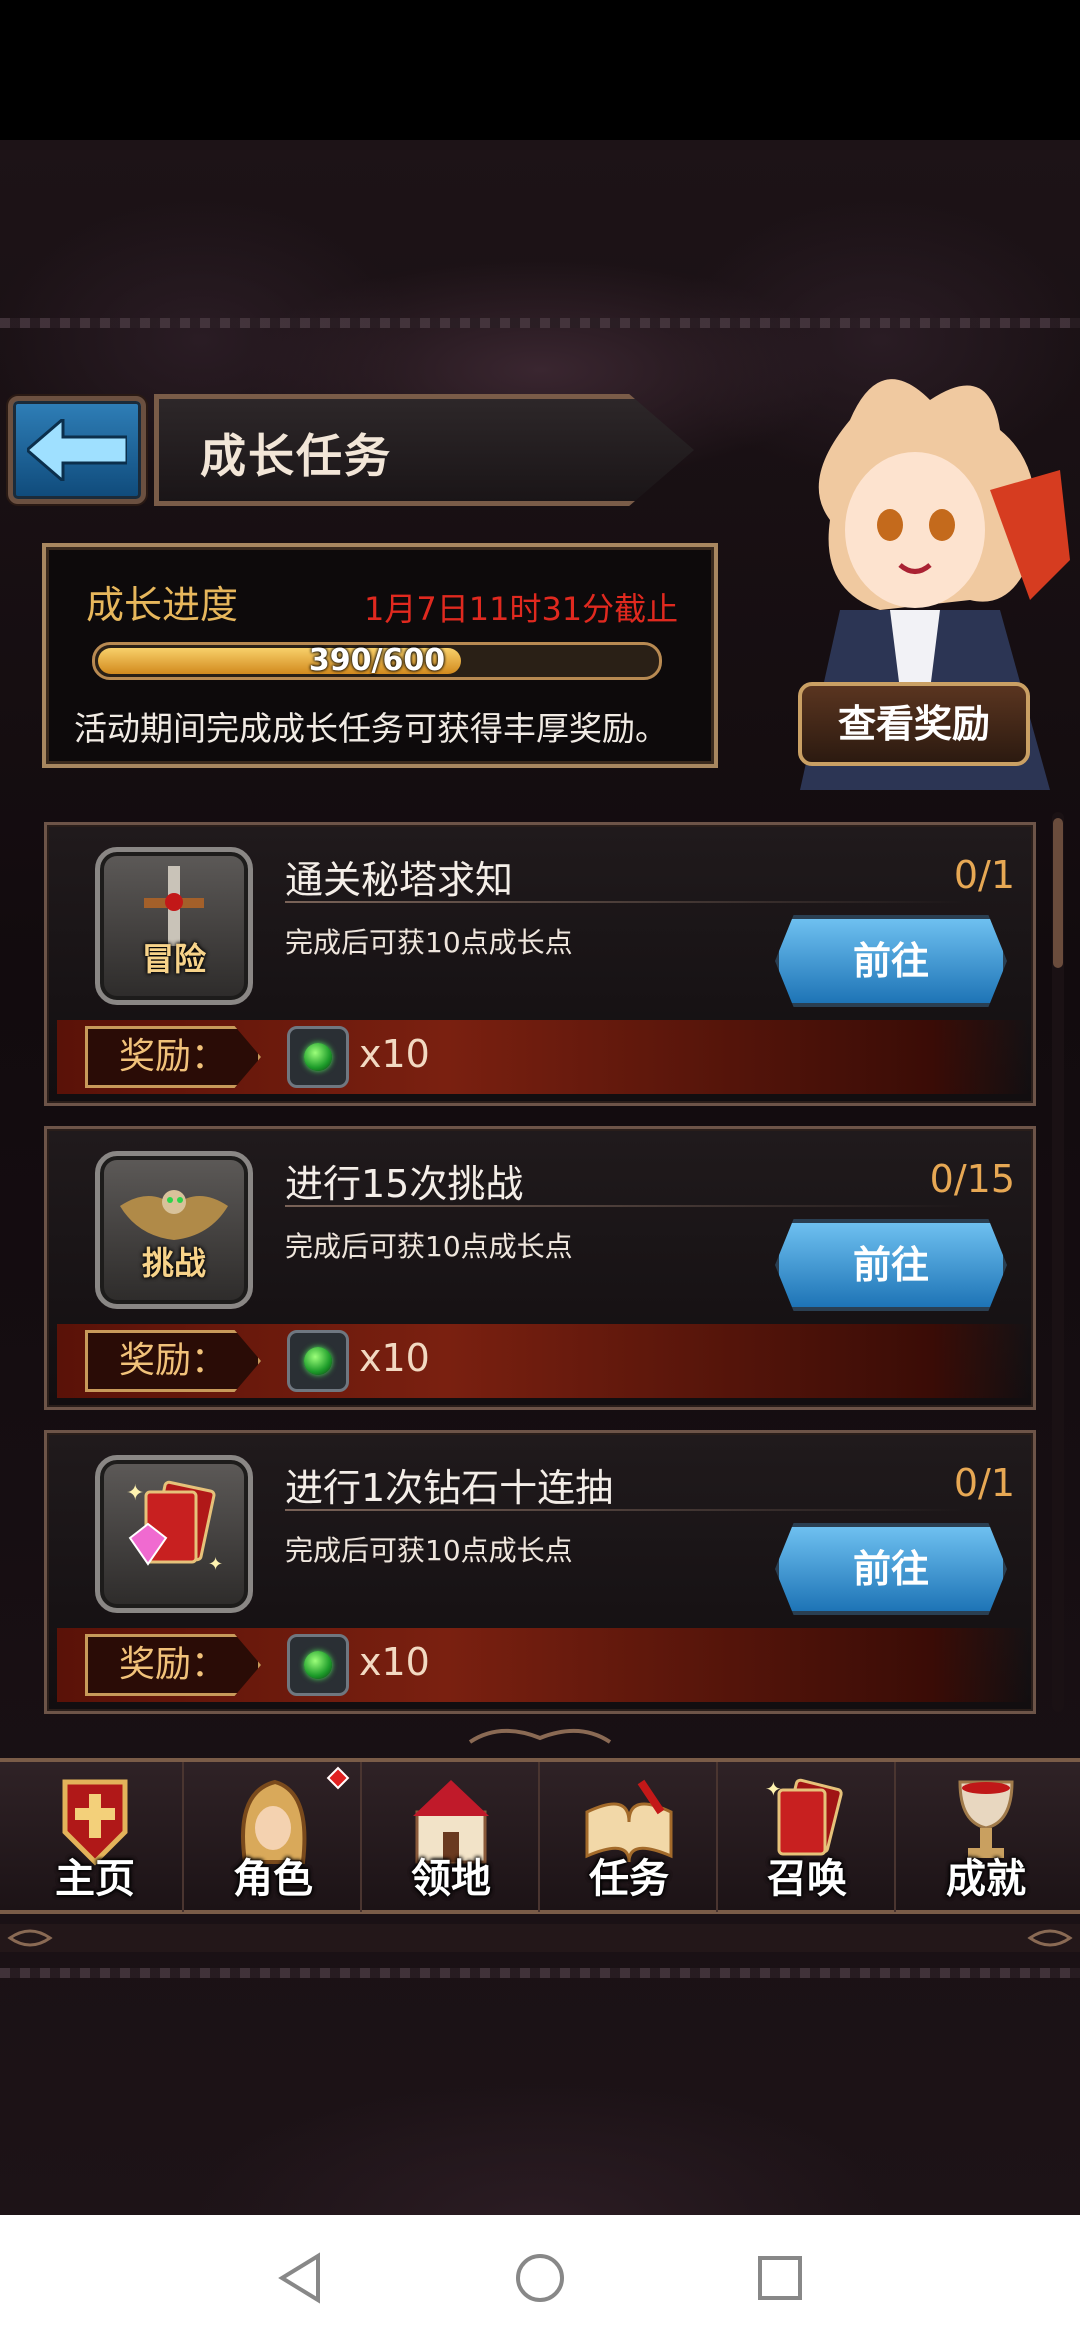 Image resolution: width=1080 pixels, height=2340 pixels. I want to click on scrollbar-thumb, so click(1058, 893).